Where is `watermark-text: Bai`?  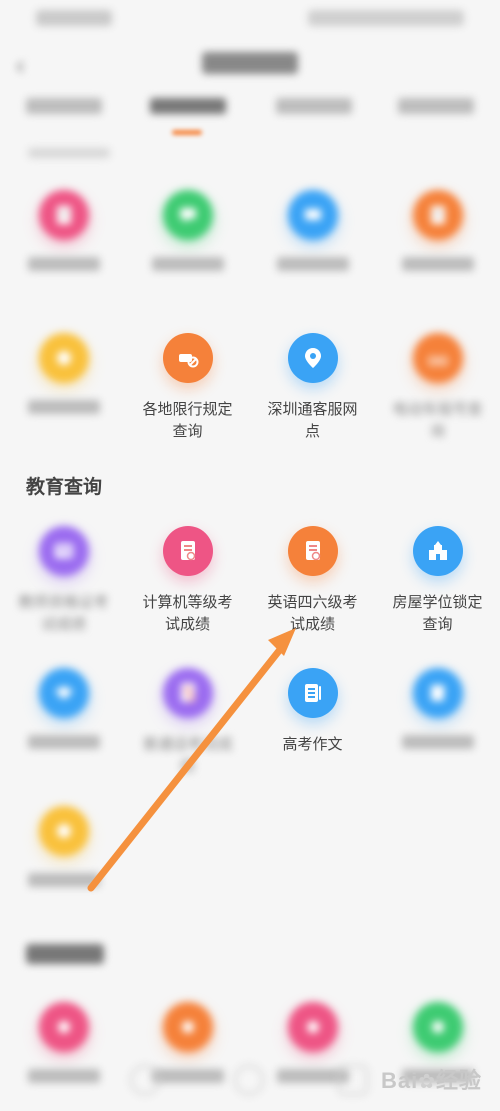 watermark-text: Bai is located at coordinates (399, 1080).